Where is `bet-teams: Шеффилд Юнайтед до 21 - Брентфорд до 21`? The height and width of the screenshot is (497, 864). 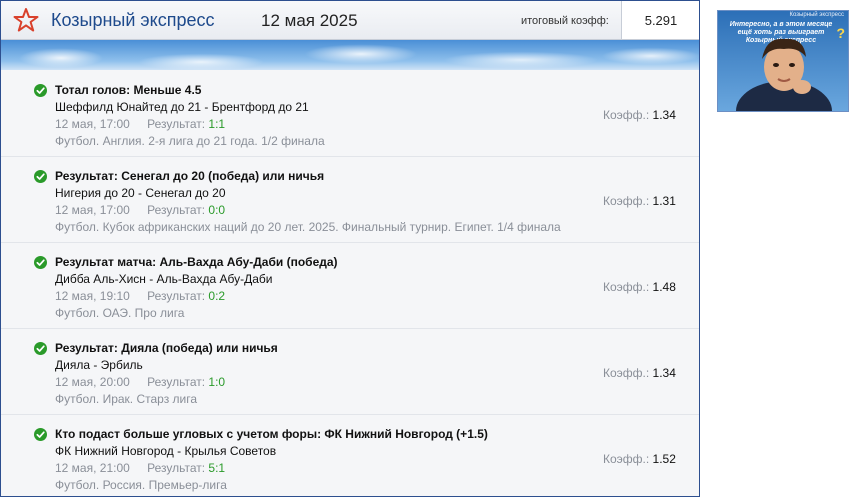 bet-teams: Шеффилд Юнайтед до 21 - Брентфорд до 21 is located at coordinates (182, 107).